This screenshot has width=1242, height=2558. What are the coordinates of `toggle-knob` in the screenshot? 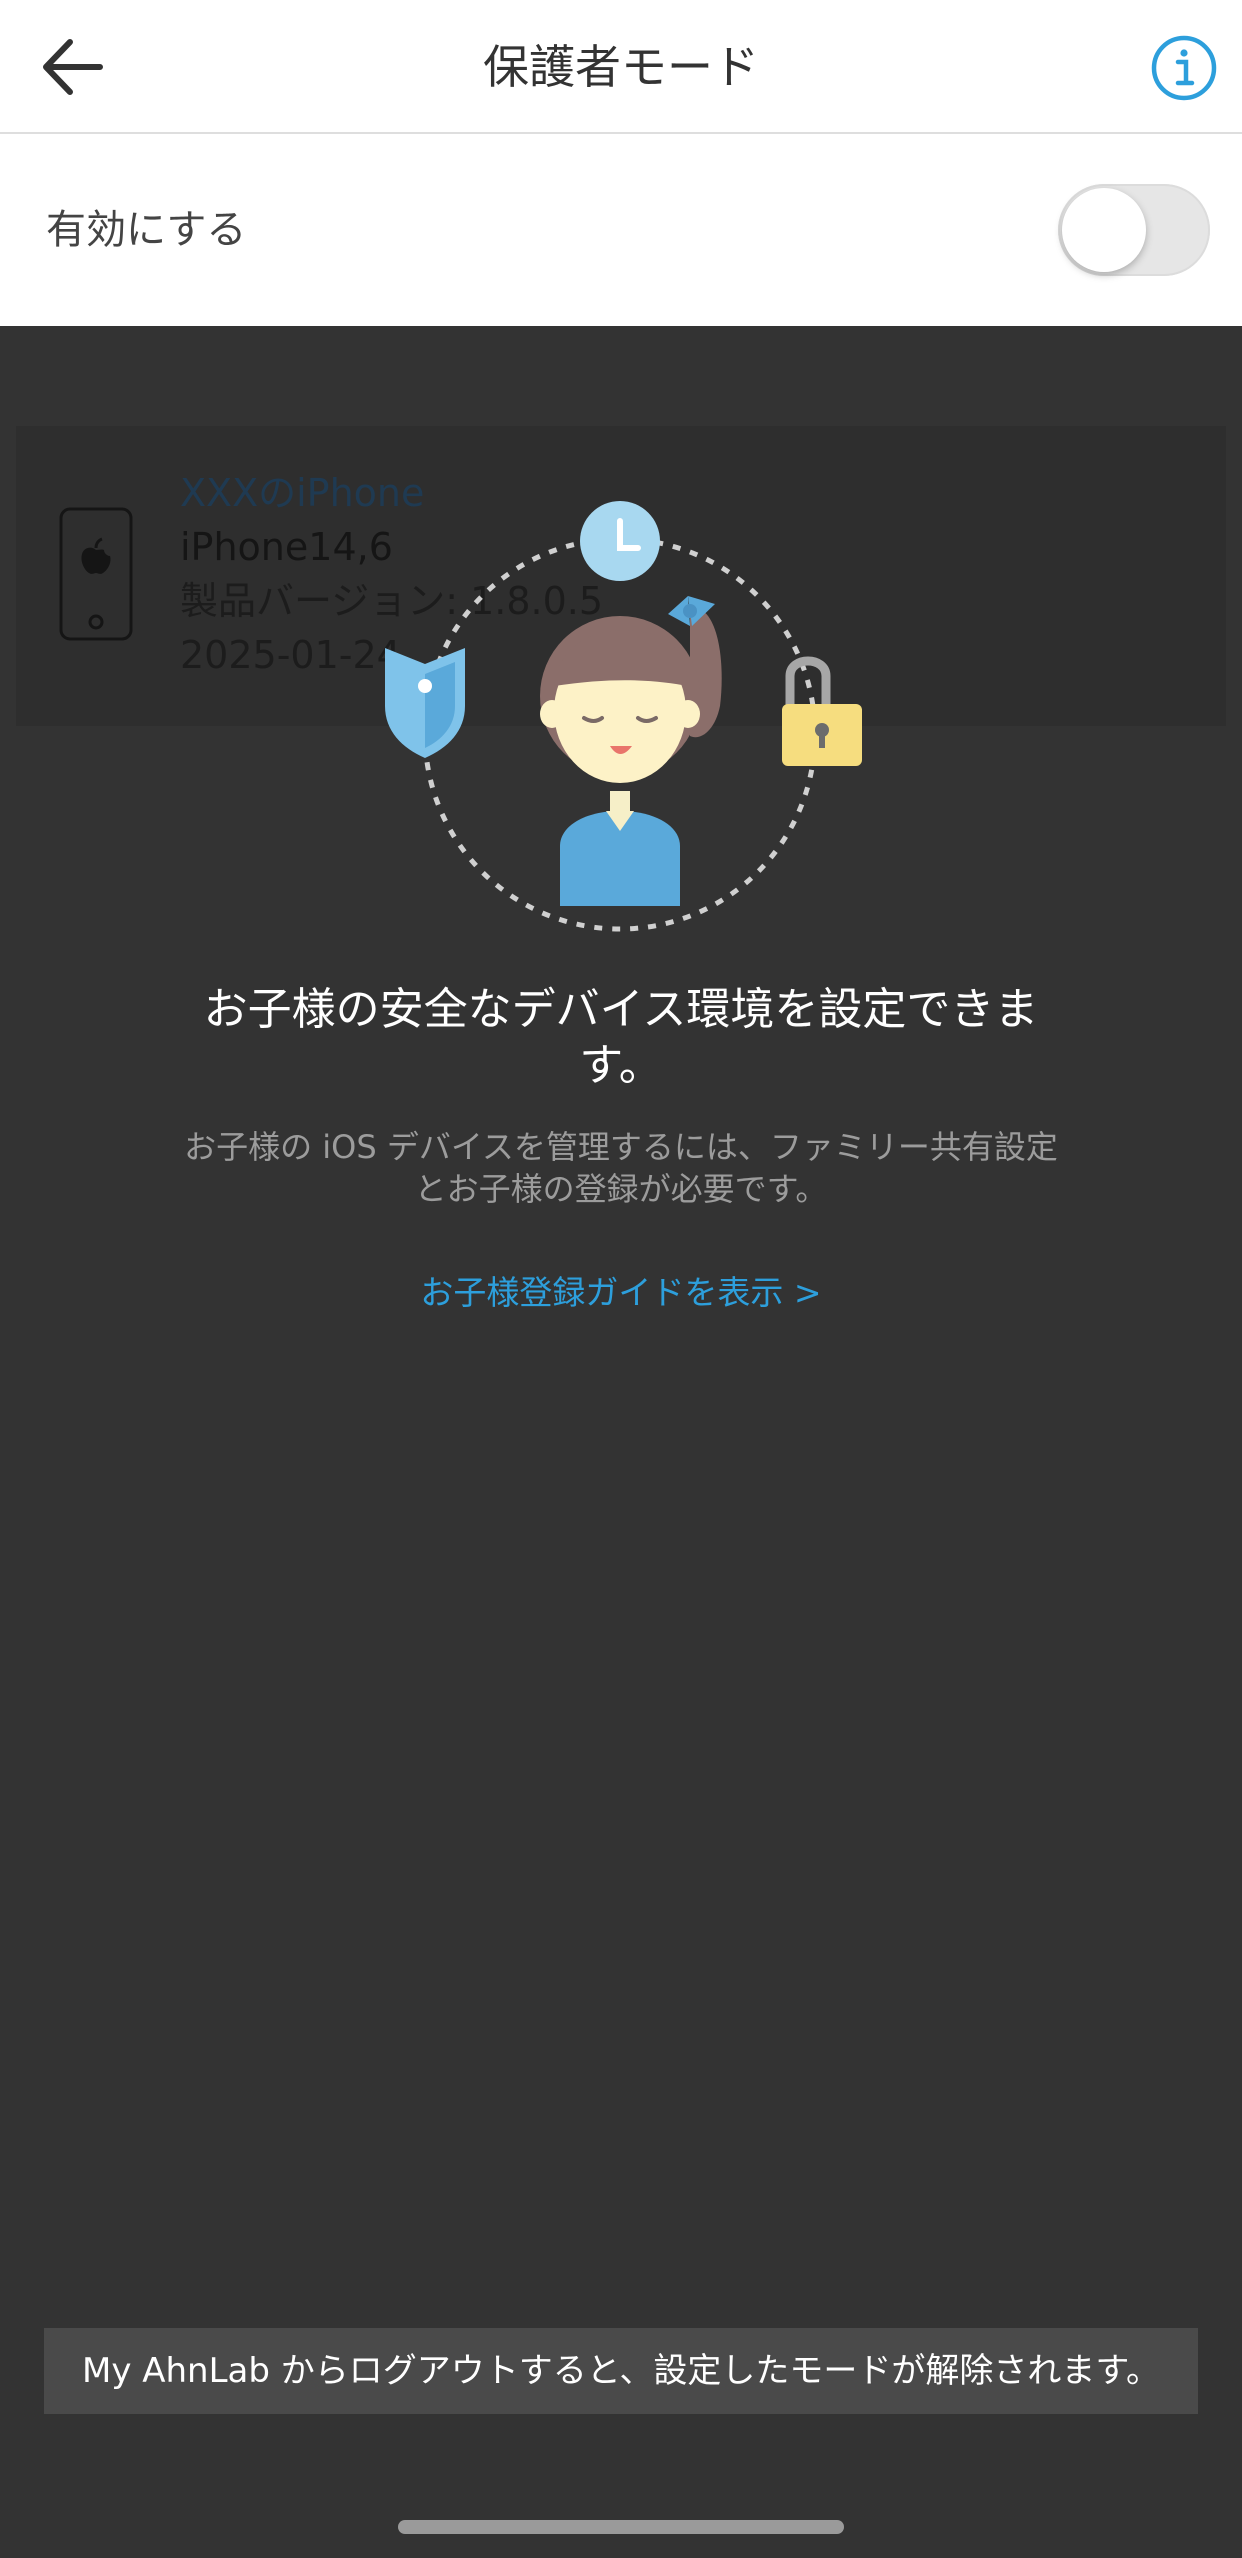 It's located at (1104, 230).